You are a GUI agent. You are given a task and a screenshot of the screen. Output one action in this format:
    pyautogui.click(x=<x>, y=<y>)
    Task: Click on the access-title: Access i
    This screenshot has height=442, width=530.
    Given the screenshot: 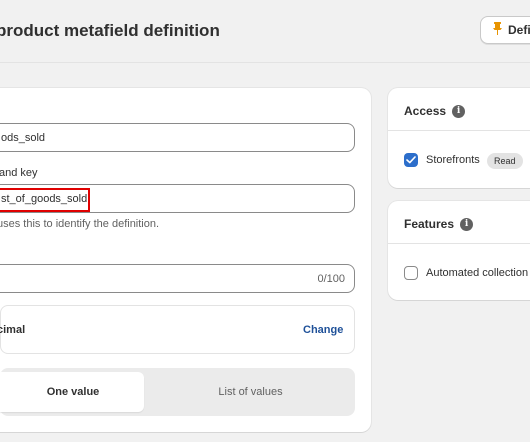 What is the action you would take?
    pyautogui.click(x=435, y=111)
    